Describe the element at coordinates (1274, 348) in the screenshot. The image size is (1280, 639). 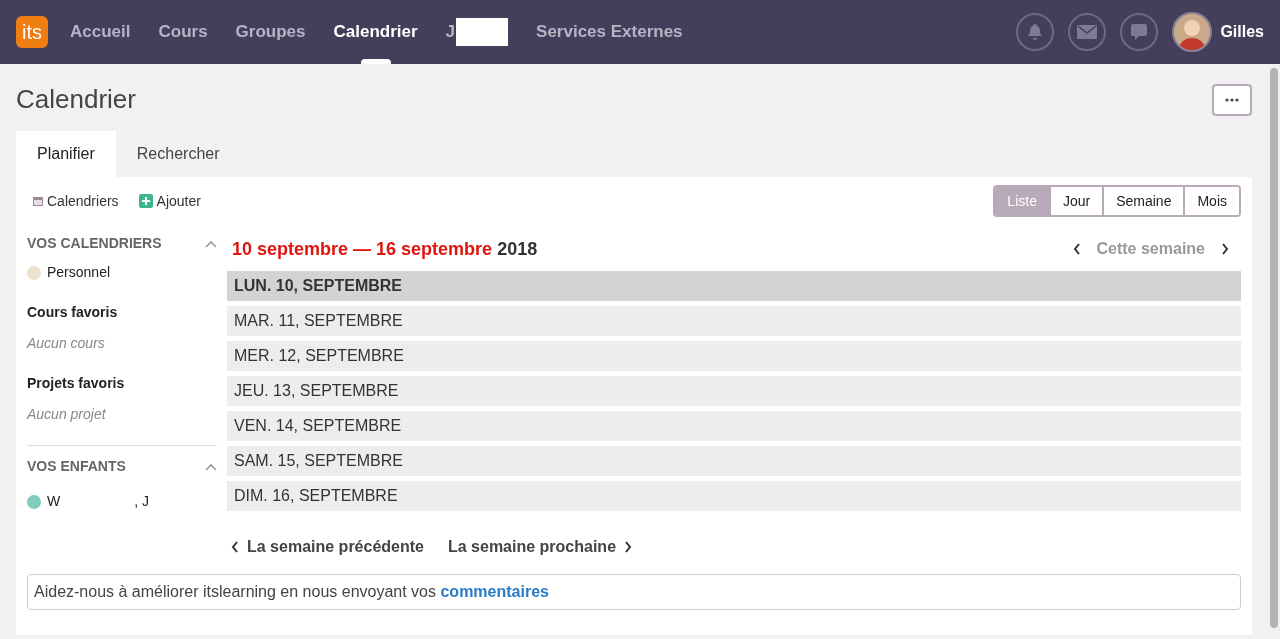
I see `scrollbar-thumb` at that location.